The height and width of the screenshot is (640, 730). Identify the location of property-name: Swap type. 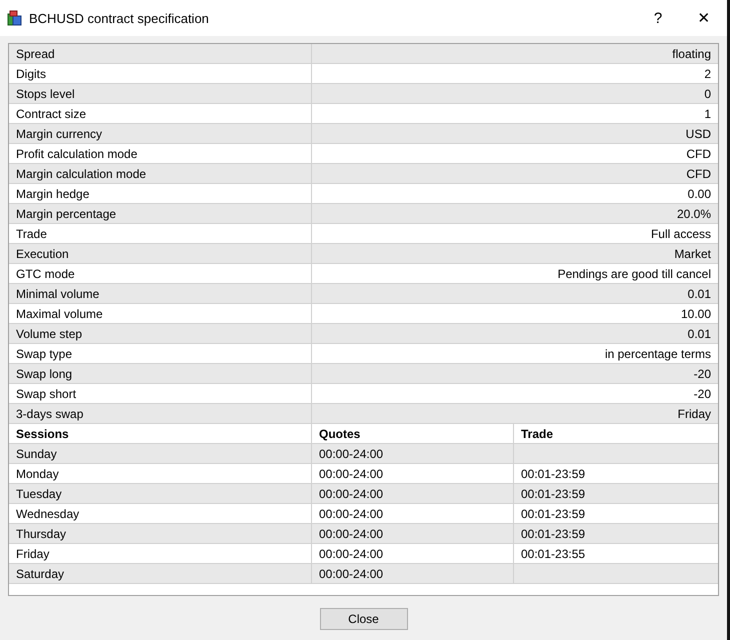
(44, 354).